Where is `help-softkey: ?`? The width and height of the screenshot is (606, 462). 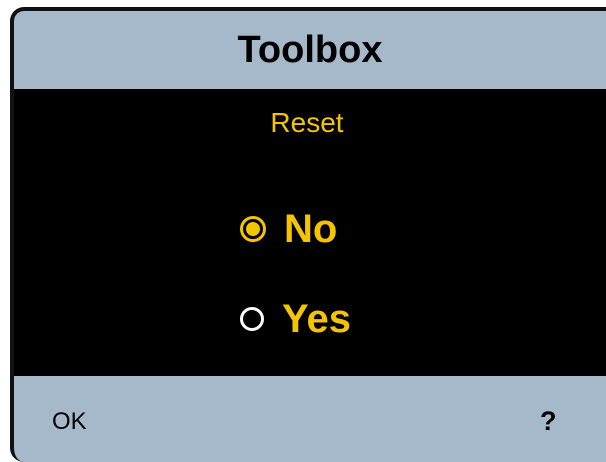 help-softkey: ? is located at coordinates (548, 421).